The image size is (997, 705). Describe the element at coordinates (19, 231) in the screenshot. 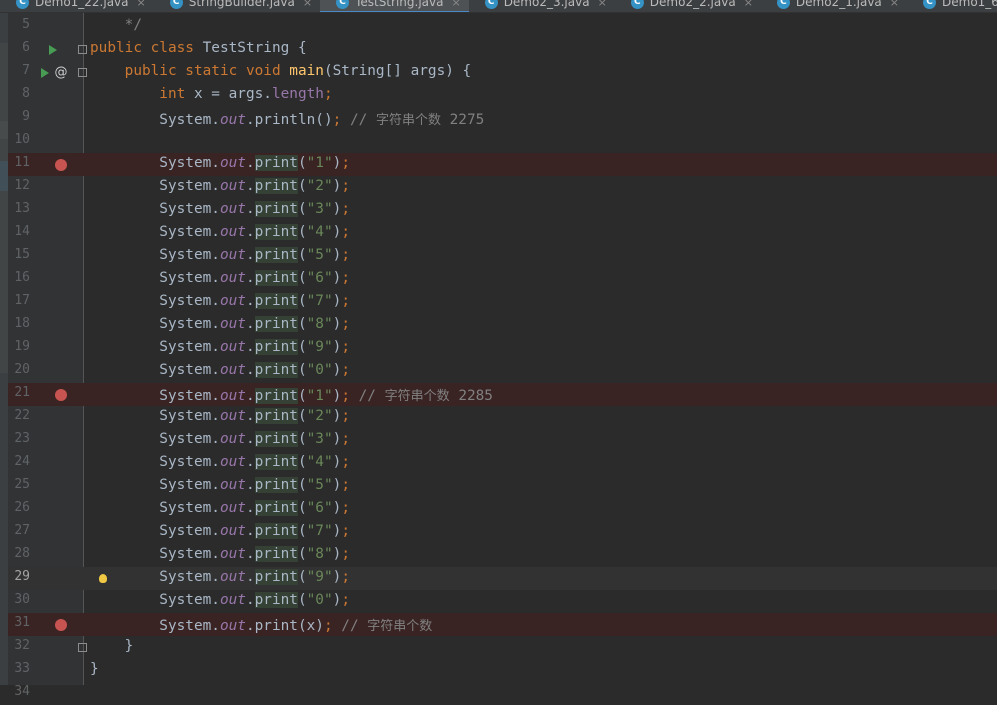

I see `line-number: 14` at that location.